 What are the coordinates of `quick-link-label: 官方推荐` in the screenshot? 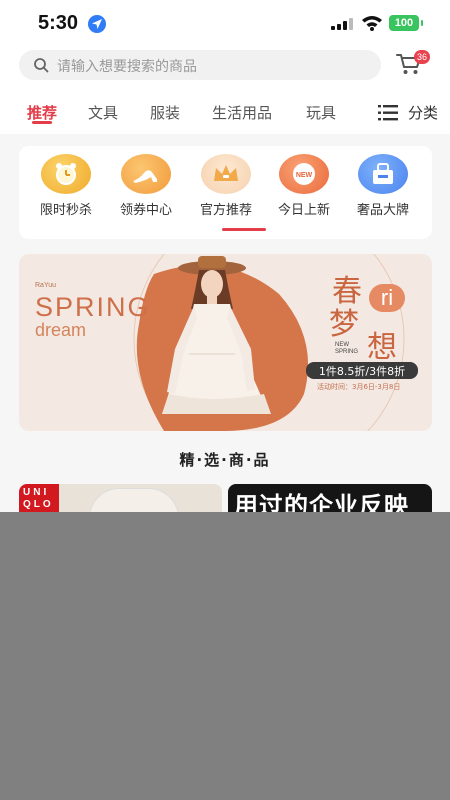 It's located at (225, 210).